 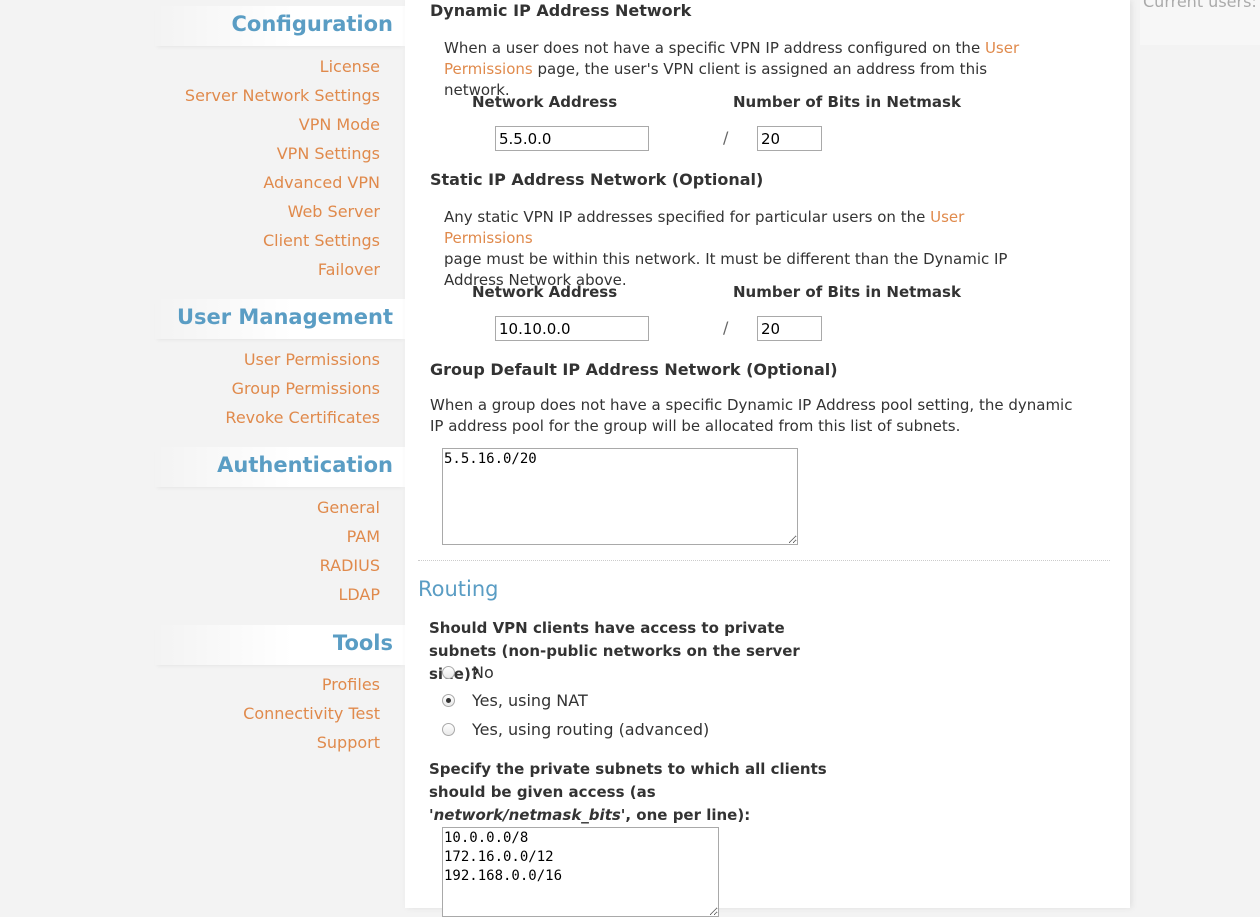 I want to click on sidebar-item-general: General, so click(x=348, y=507).